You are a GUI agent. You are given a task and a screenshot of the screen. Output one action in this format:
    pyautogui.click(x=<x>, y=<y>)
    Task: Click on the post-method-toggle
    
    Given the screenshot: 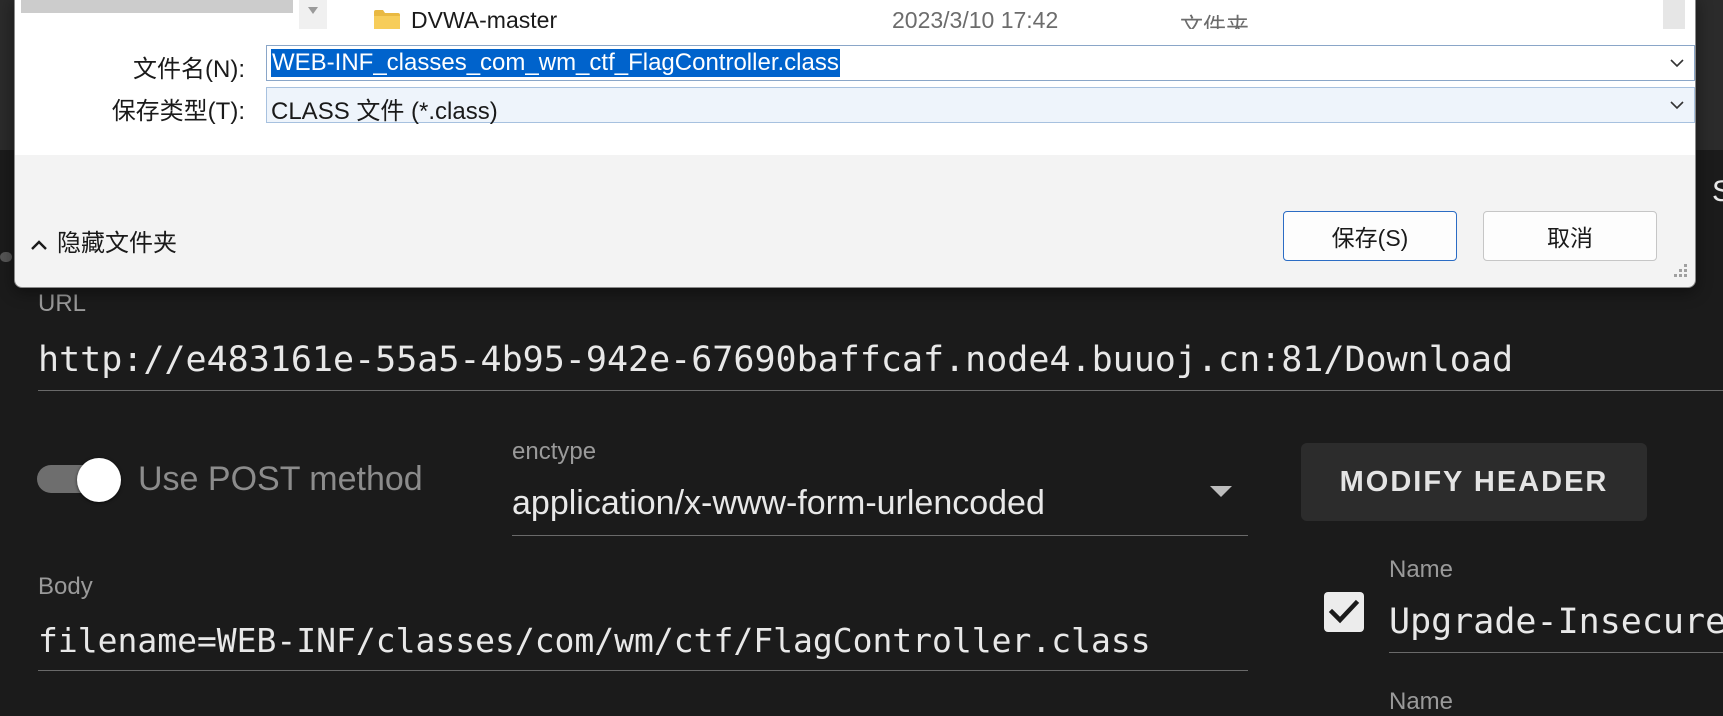 What is the action you would take?
    pyautogui.click(x=79, y=480)
    